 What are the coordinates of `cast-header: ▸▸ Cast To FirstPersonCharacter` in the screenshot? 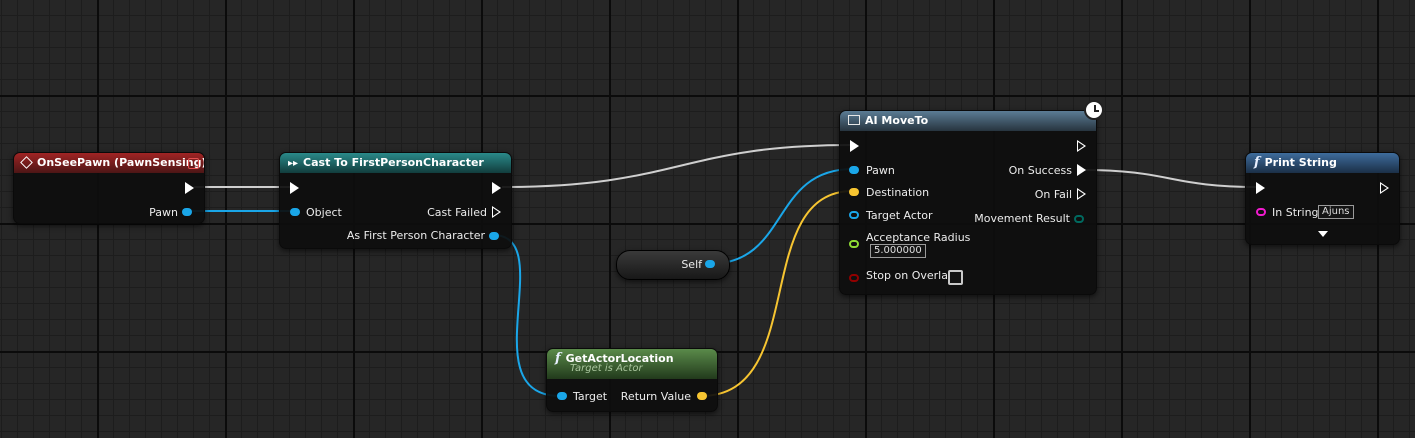 It's located at (395, 163).